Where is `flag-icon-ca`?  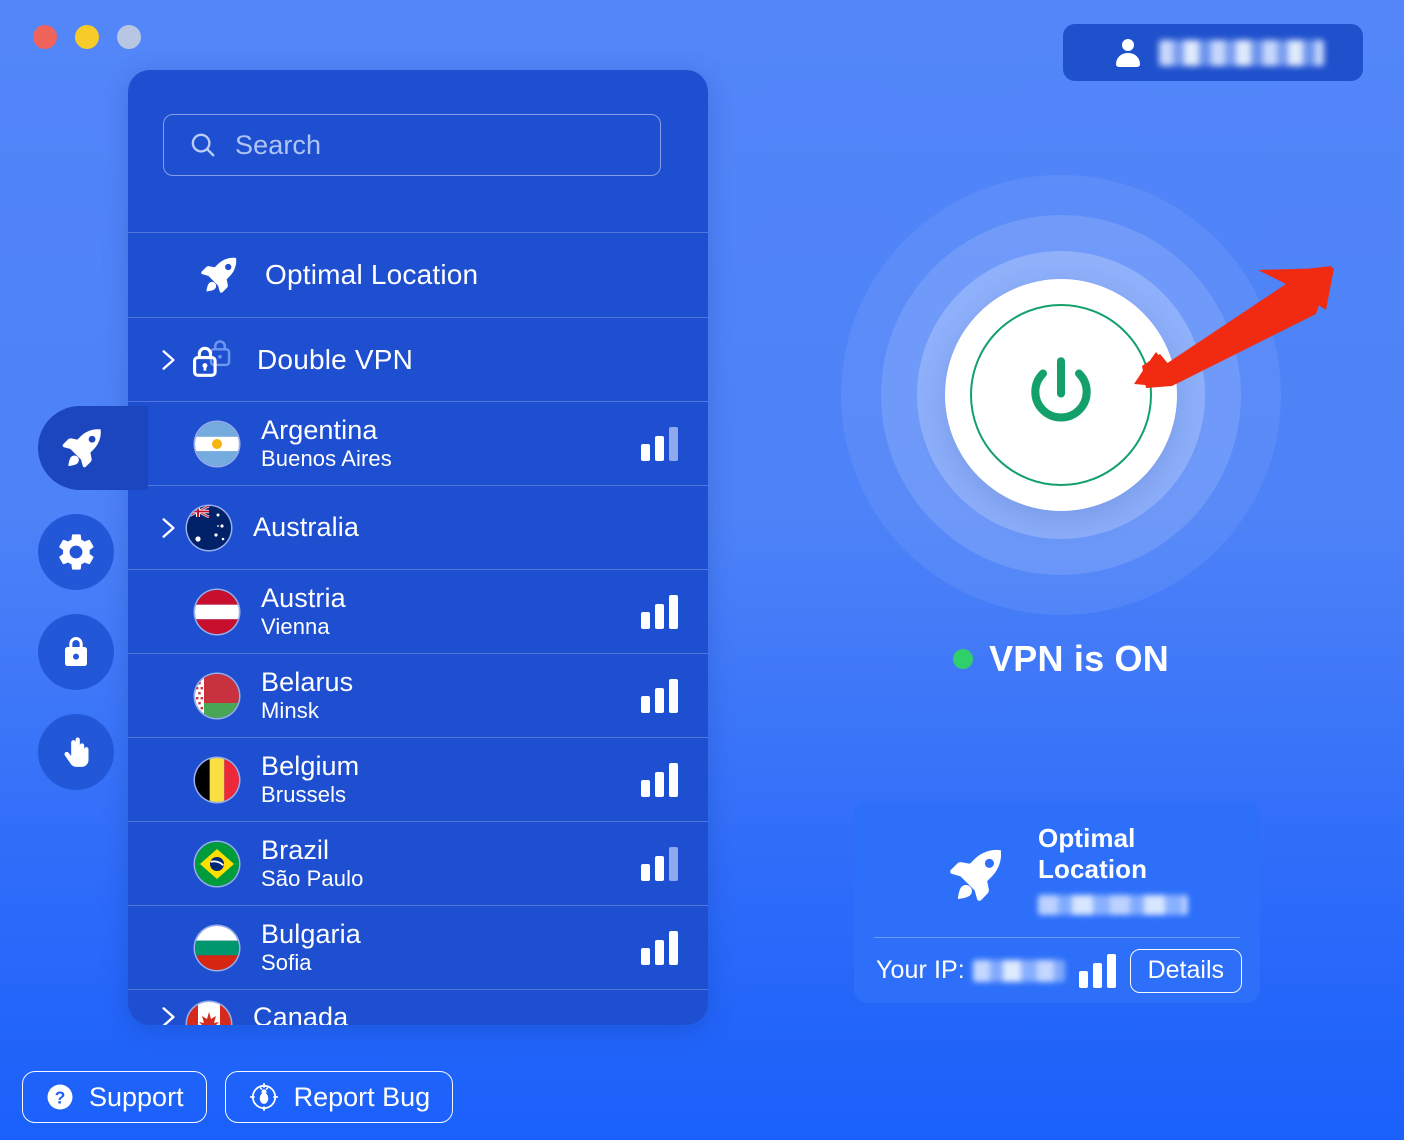 flag-icon-ca is located at coordinates (209, 1013).